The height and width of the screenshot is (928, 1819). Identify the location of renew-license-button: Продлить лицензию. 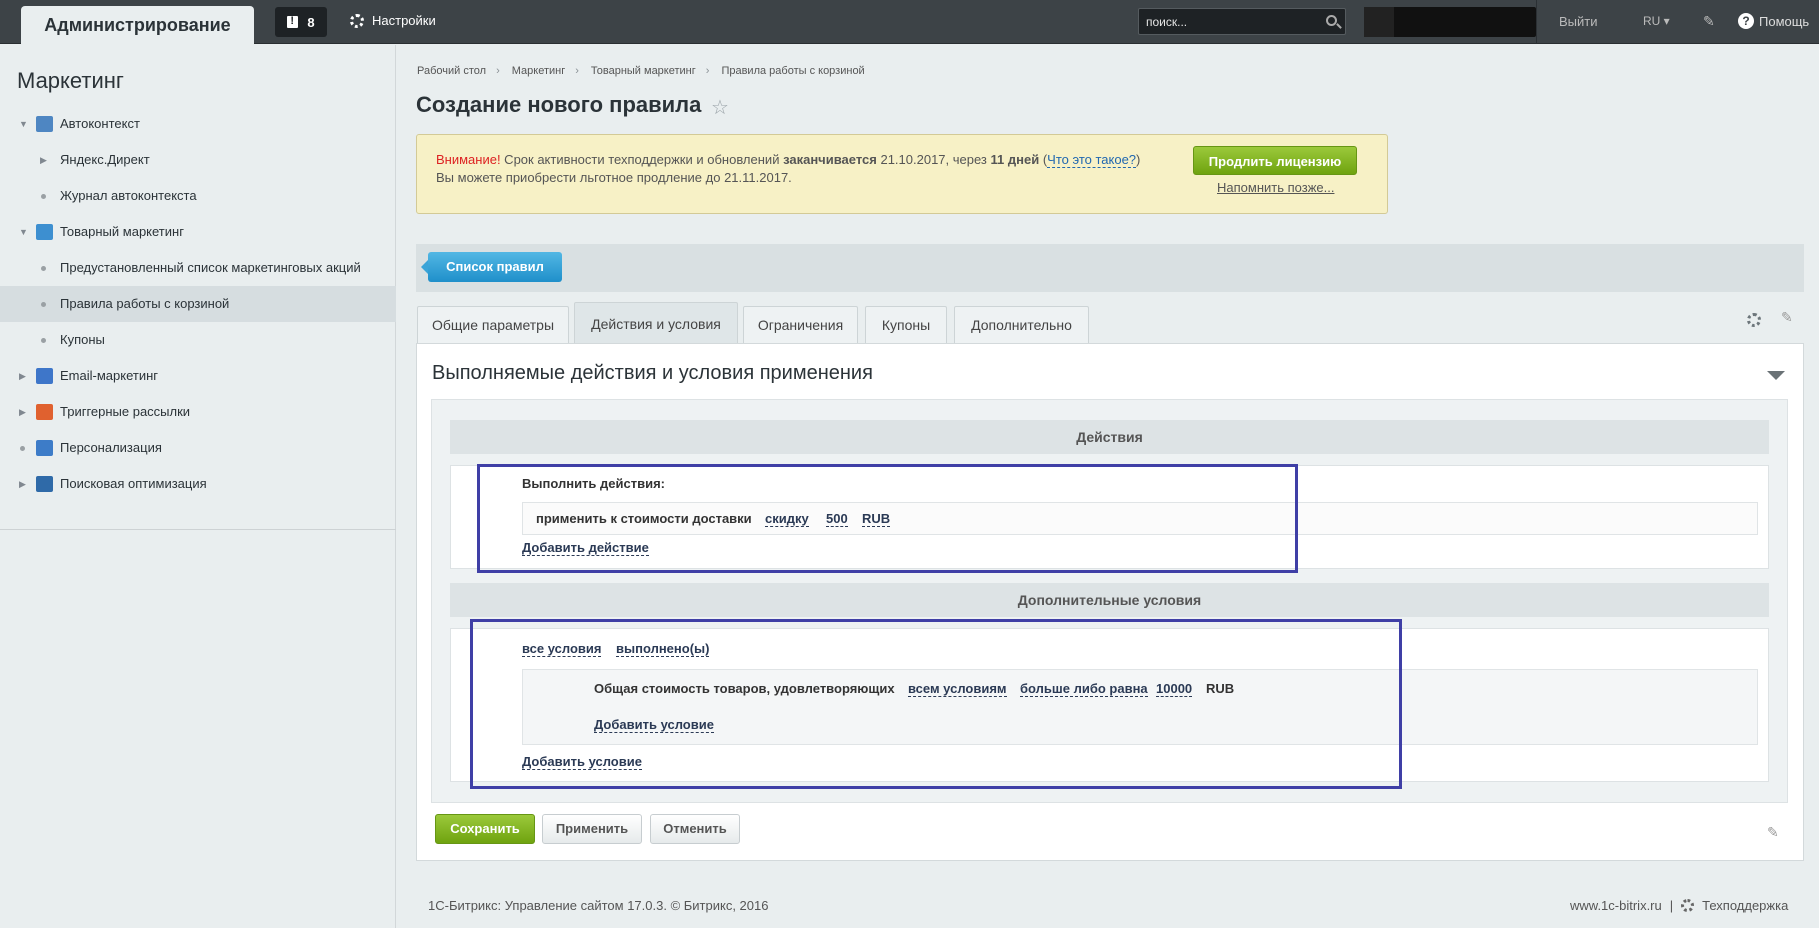
(1275, 160).